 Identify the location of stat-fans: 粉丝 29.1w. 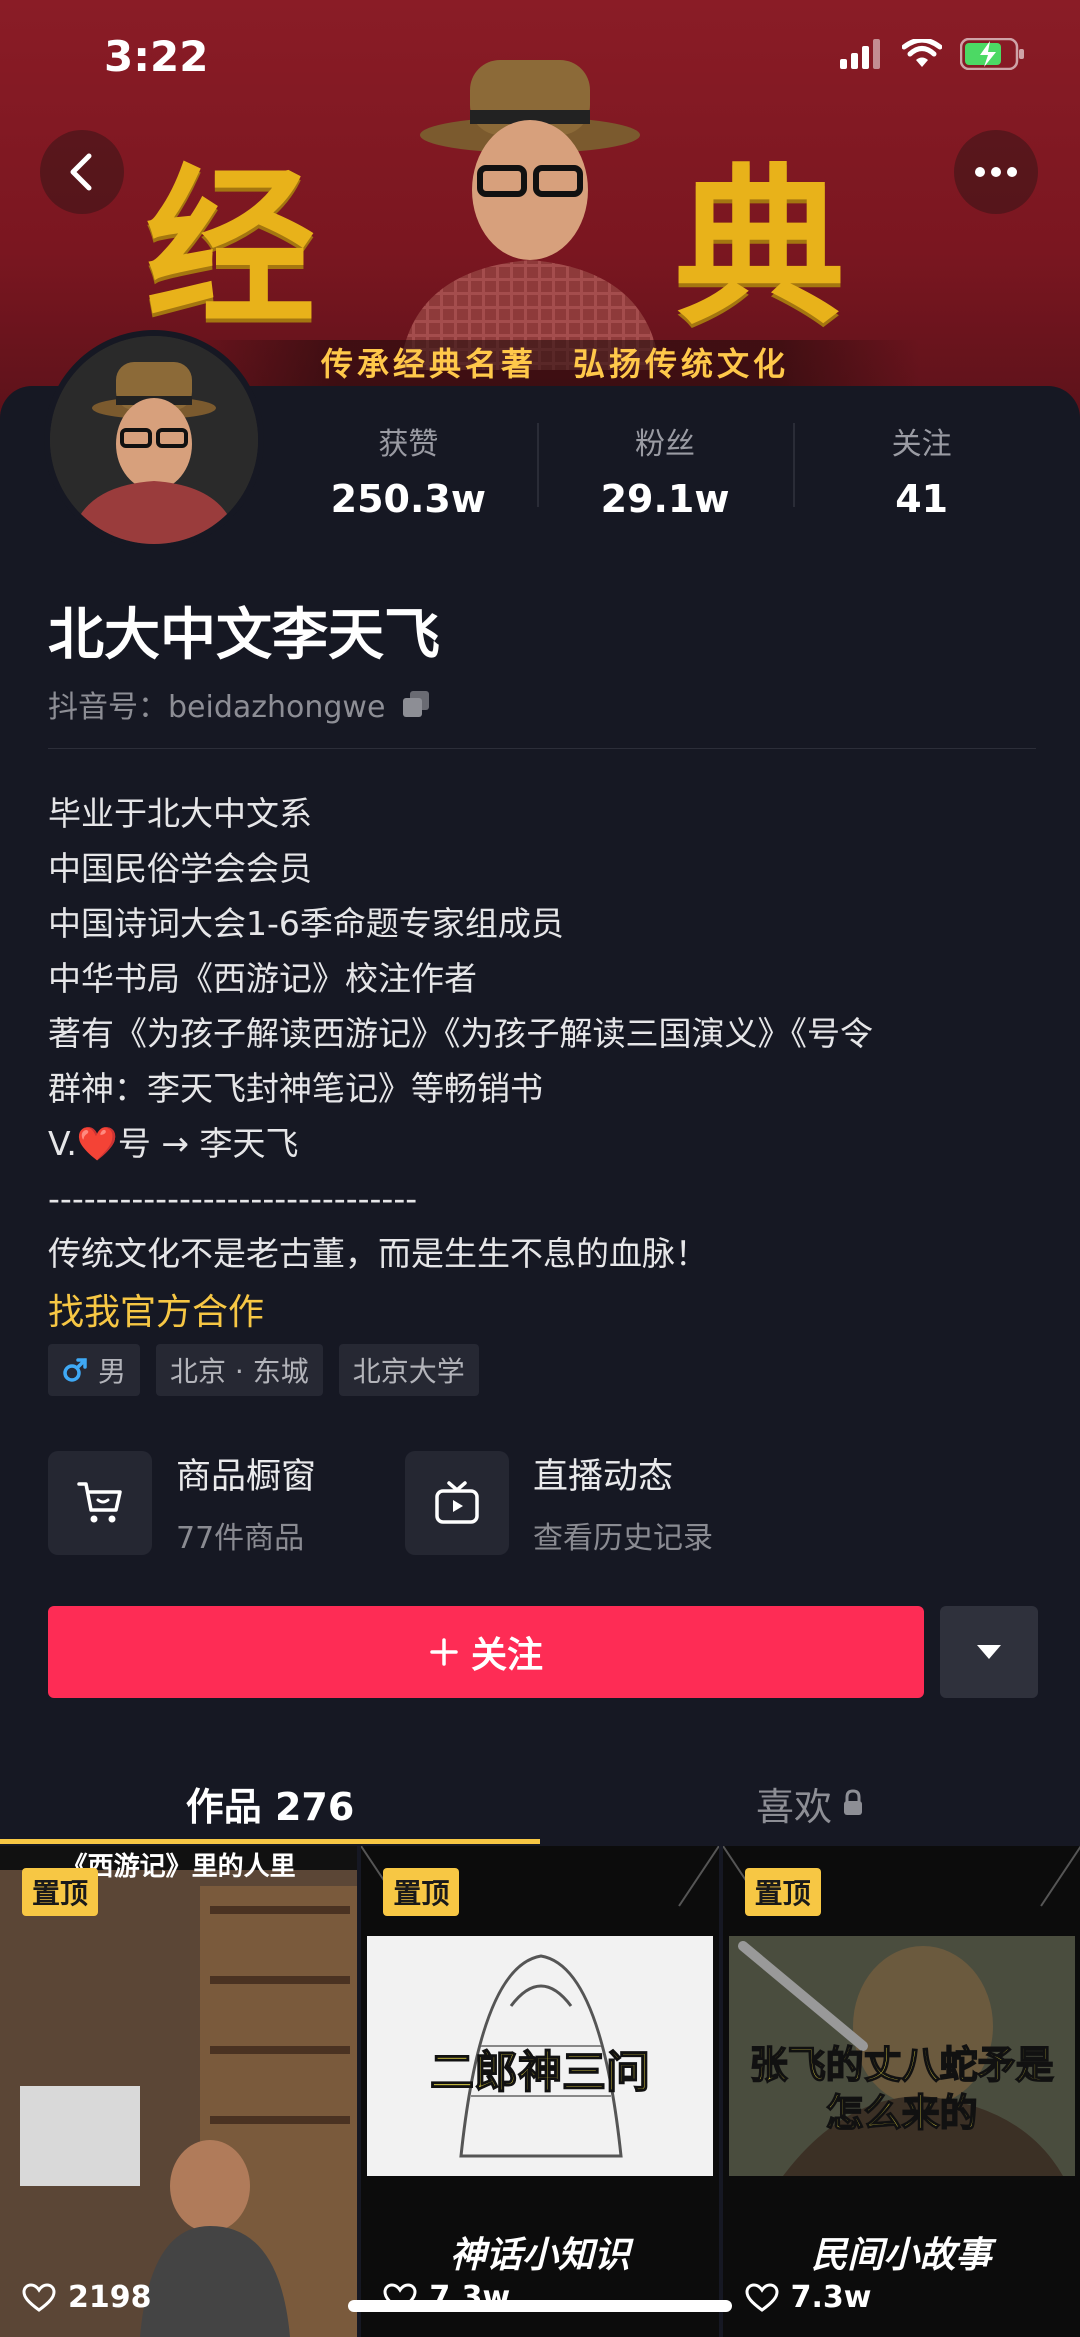
(665, 470).